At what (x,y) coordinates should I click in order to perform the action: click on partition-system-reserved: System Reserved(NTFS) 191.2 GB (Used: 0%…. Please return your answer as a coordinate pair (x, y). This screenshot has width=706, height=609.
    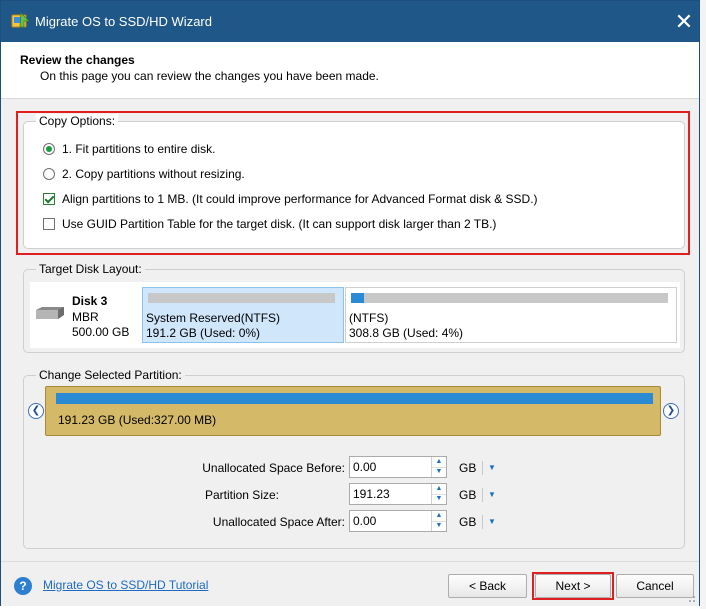
    Looking at the image, I should click on (243, 315).